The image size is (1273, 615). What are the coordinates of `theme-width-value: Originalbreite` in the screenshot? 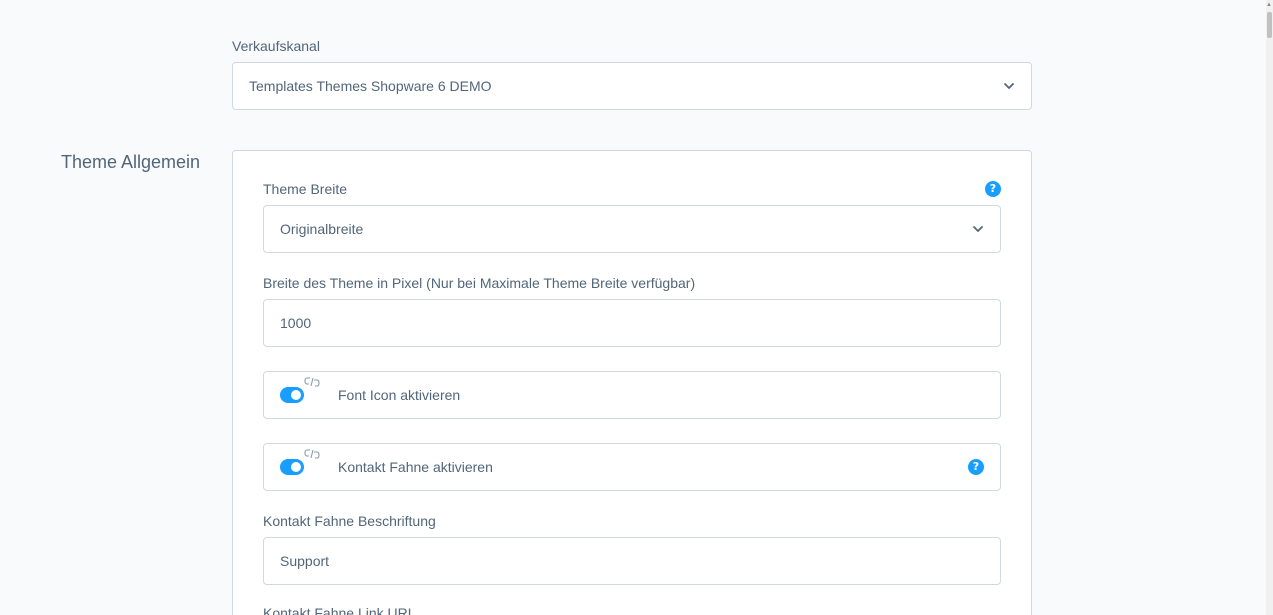 It's located at (322, 229).